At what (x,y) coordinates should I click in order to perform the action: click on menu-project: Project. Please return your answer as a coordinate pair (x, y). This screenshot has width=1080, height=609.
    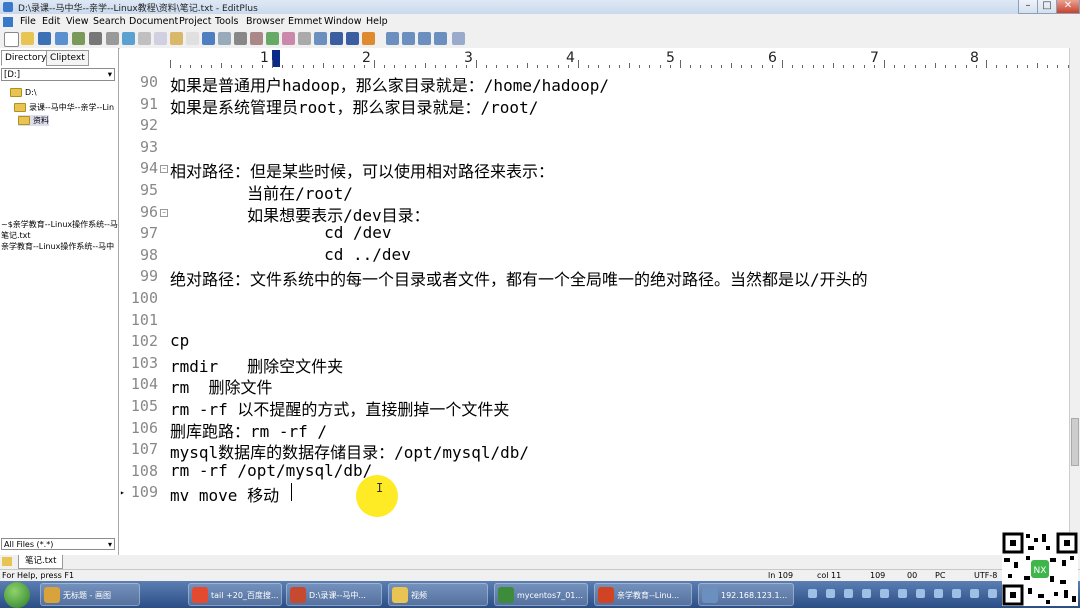
    Looking at the image, I should click on (195, 21).